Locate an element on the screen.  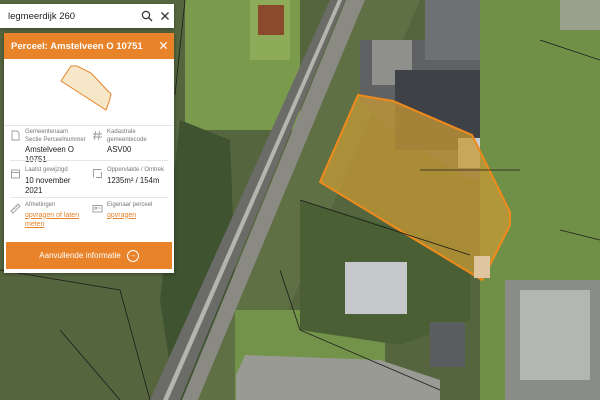
parcel-shape-icon is located at coordinates (86, 88).